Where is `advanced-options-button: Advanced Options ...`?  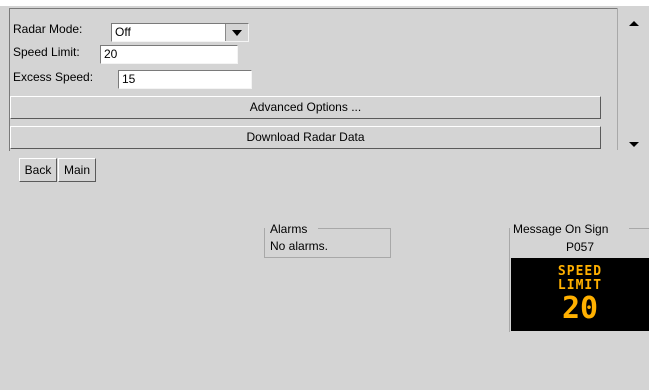
advanced-options-button: Advanced Options ... is located at coordinates (305, 107).